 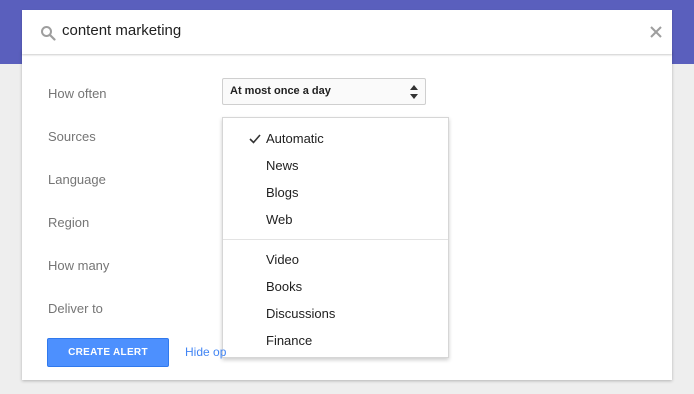 What do you see at coordinates (48, 33) in the screenshot?
I see `search-icon` at bounding box center [48, 33].